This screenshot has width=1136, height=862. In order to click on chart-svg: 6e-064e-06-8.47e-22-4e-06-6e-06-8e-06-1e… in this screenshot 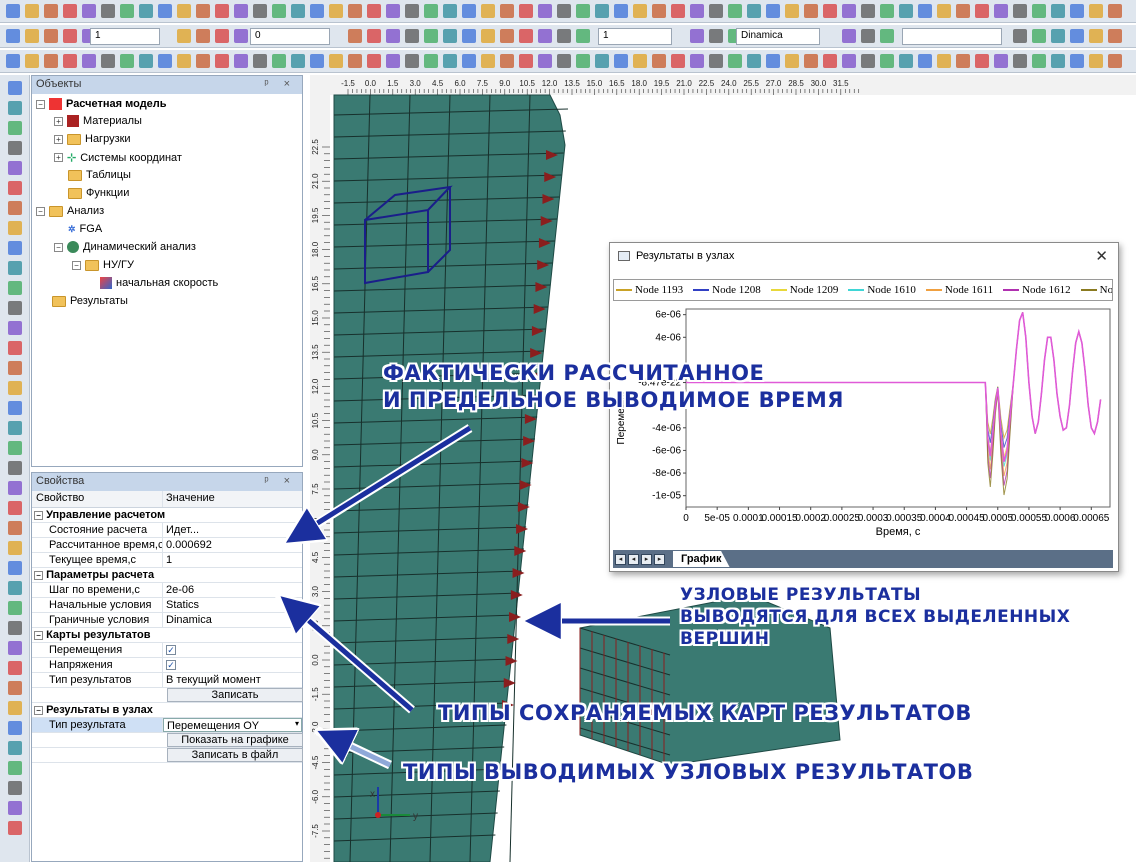, I will do `click(864, 426)`.